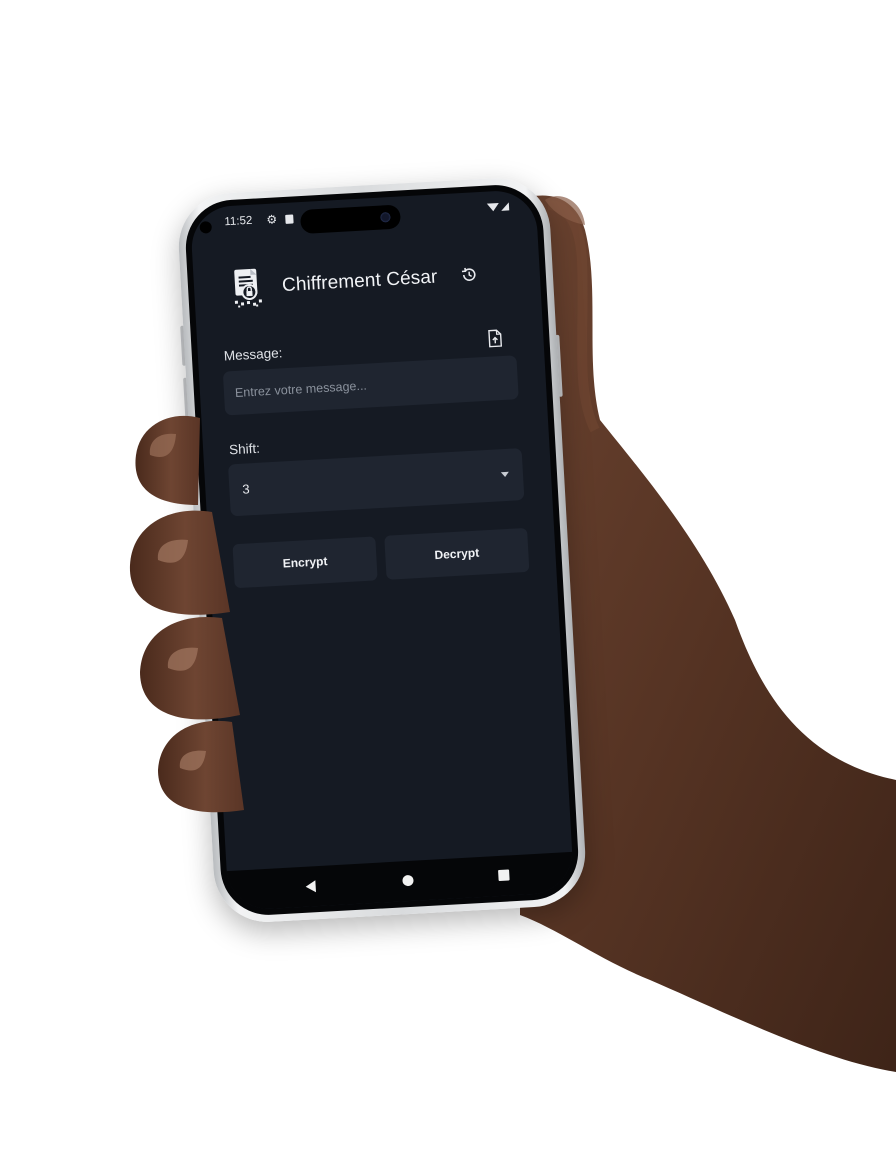  I want to click on app-title: Chiffrement César, so click(359, 281).